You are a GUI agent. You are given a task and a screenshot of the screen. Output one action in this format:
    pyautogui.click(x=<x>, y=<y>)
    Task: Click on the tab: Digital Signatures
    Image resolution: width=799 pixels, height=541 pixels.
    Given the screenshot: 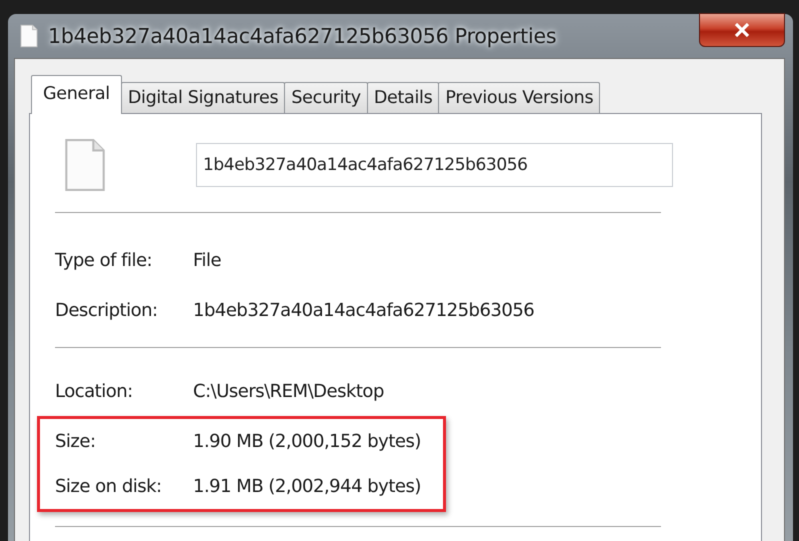 What is the action you would take?
    pyautogui.click(x=203, y=97)
    